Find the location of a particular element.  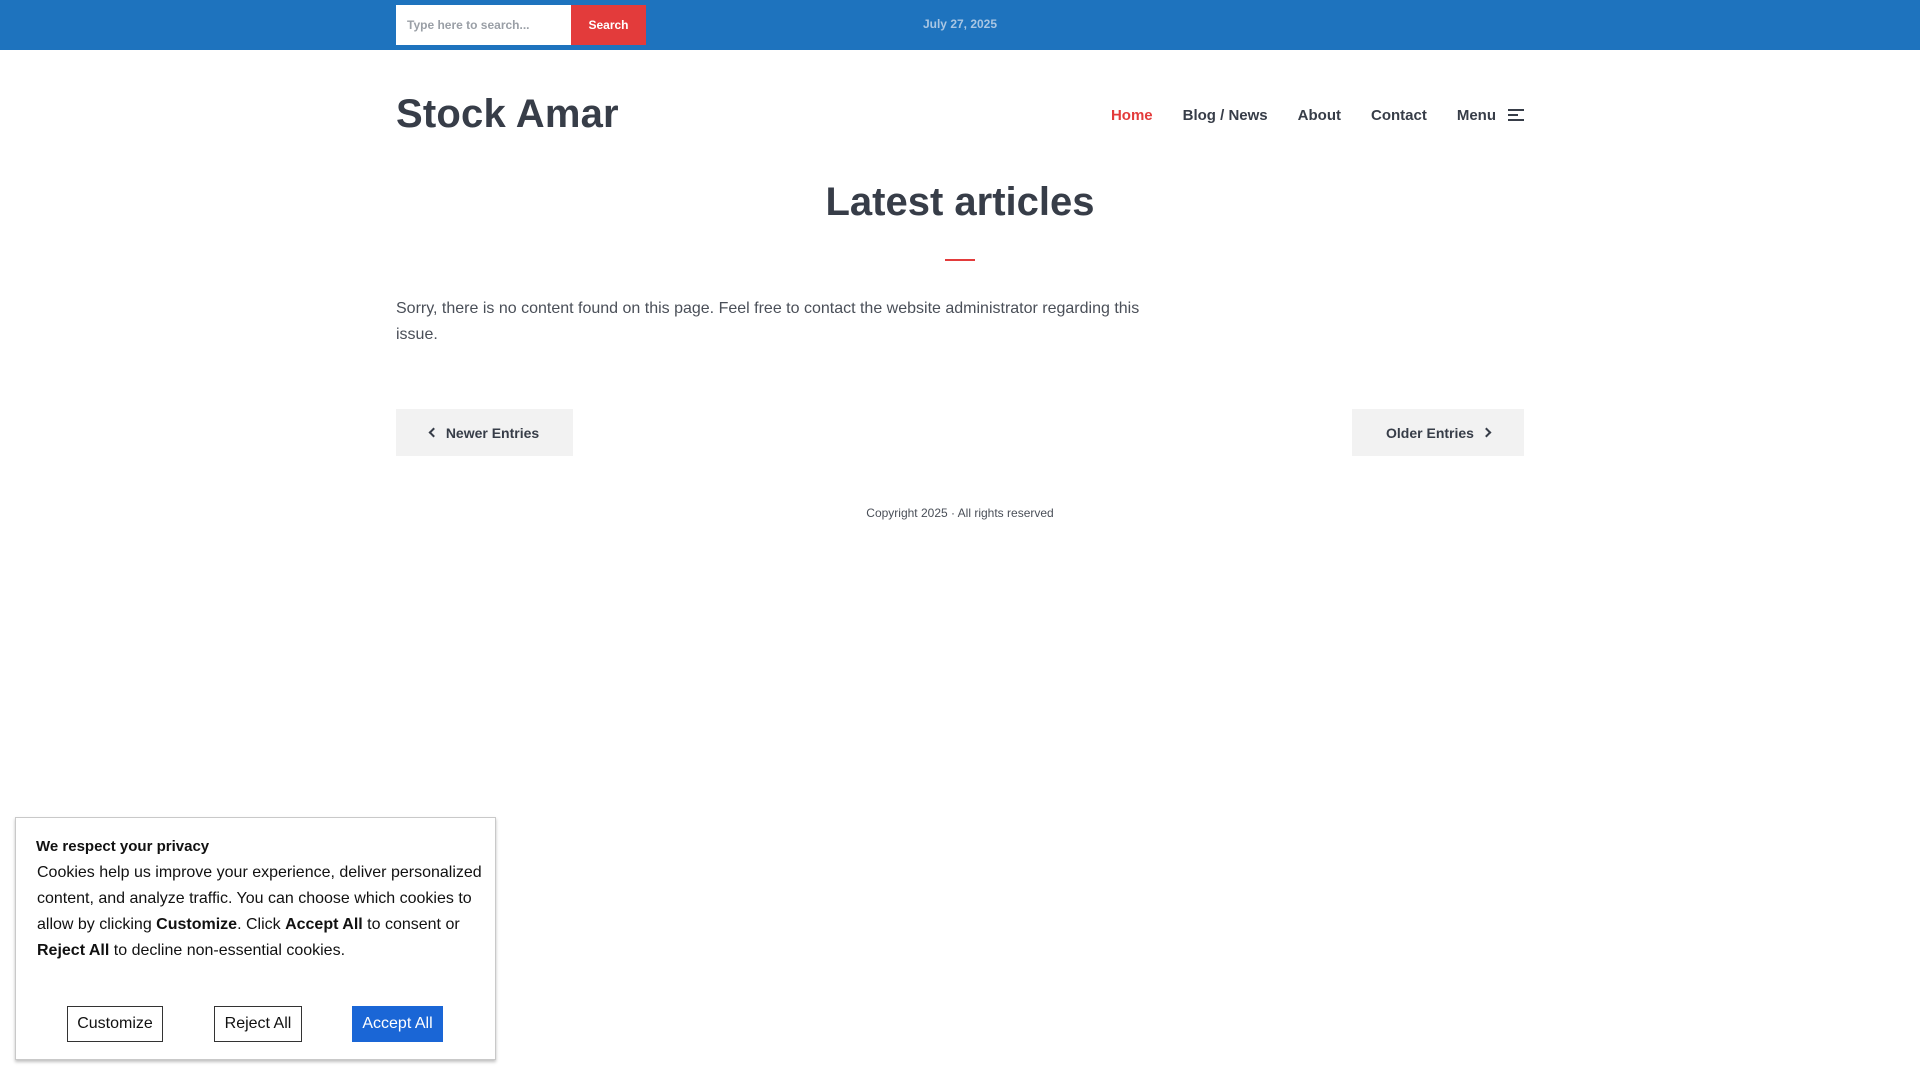

nav-blog-news: Blog / News is located at coordinates (1225, 115).